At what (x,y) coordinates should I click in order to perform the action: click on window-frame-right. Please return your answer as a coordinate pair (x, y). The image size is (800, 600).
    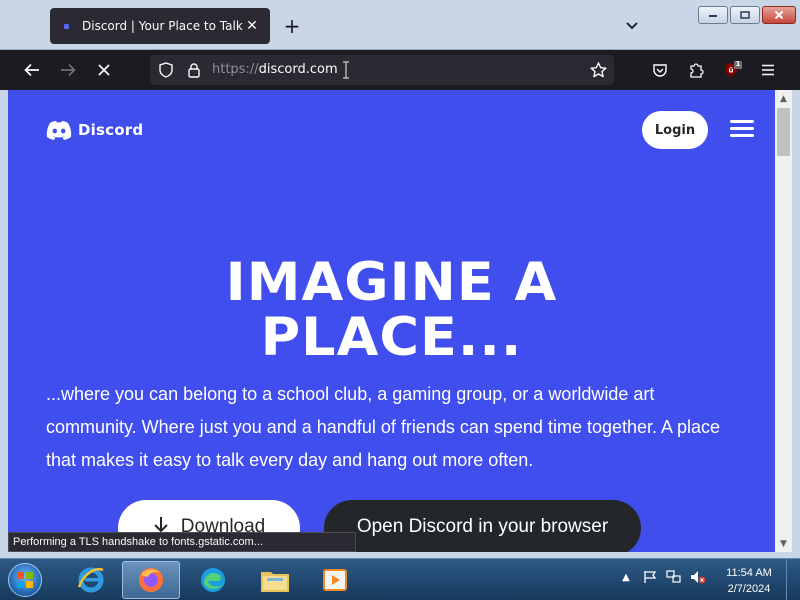
    Looking at the image, I should click on (796, 324).